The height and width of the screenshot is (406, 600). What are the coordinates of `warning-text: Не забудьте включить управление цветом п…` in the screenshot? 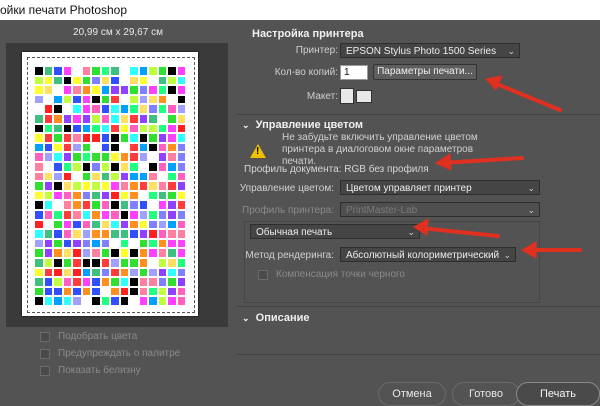 It's located at (380, 149).